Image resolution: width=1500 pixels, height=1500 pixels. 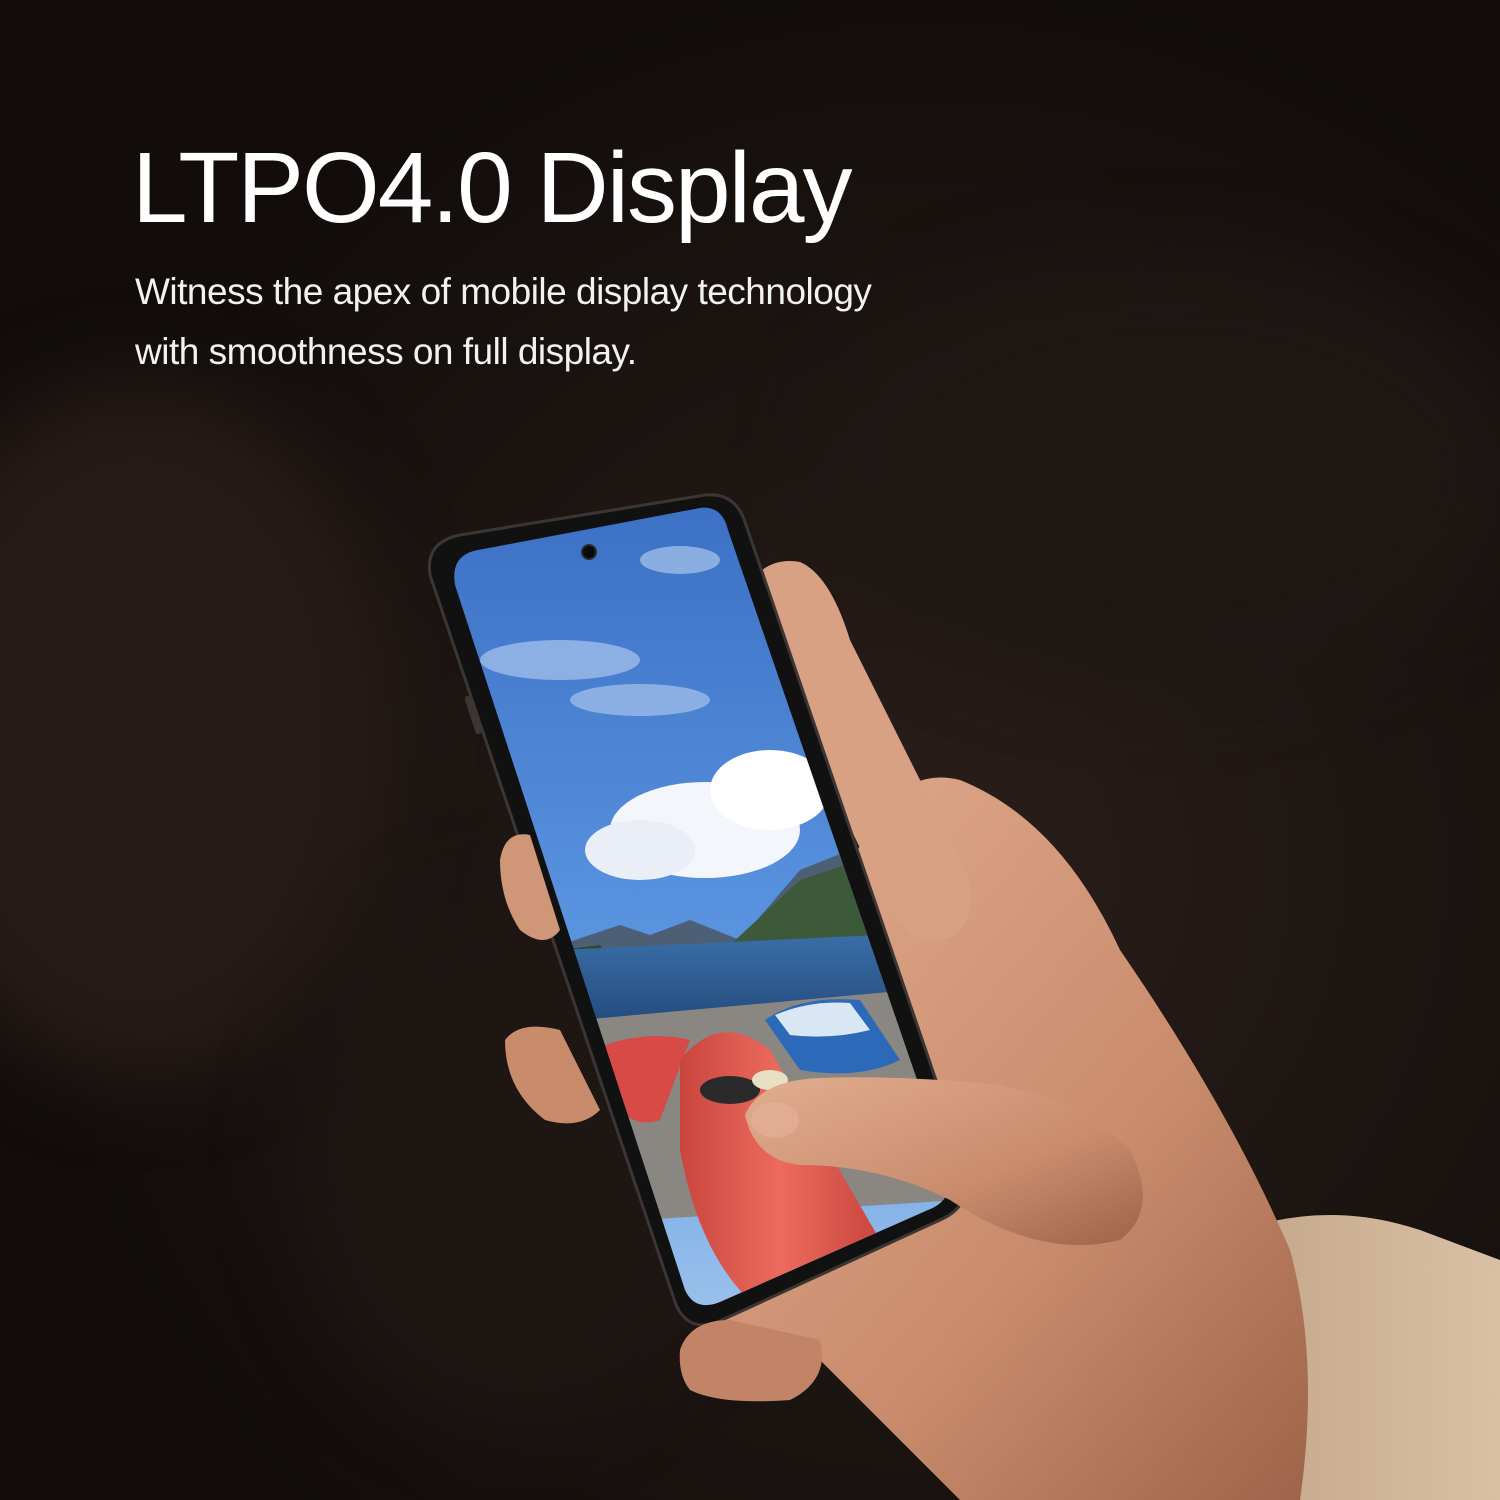 I want to click on front-camera-icon, so click(x=589, y=552).